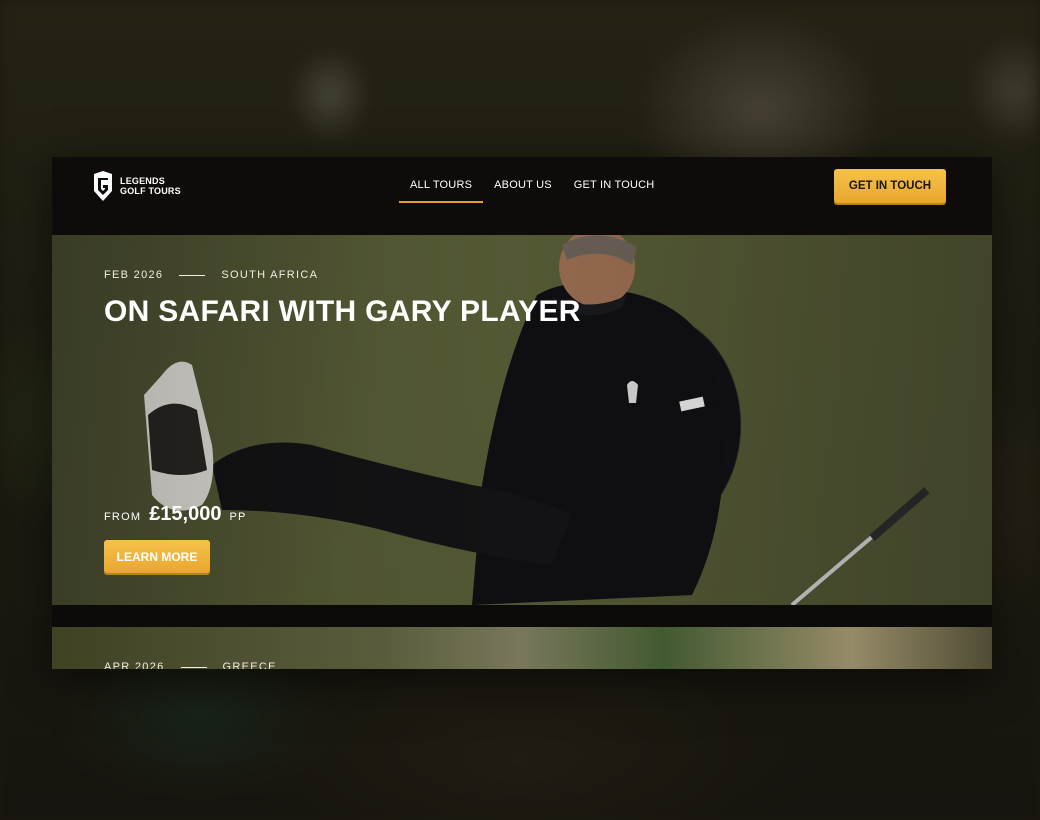 The width and height of the screenshot is (1040, 820). Describe the element at coordinates (150, 191) in the screenshot. I see `brand-line-2: GOLF TOURS` at that location.